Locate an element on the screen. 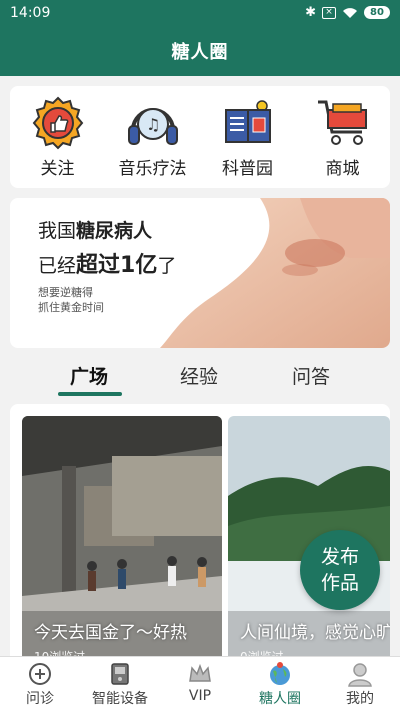 The image size is (400, 711). menu-item-science: 科普园 is located at coordinates (248, 137).